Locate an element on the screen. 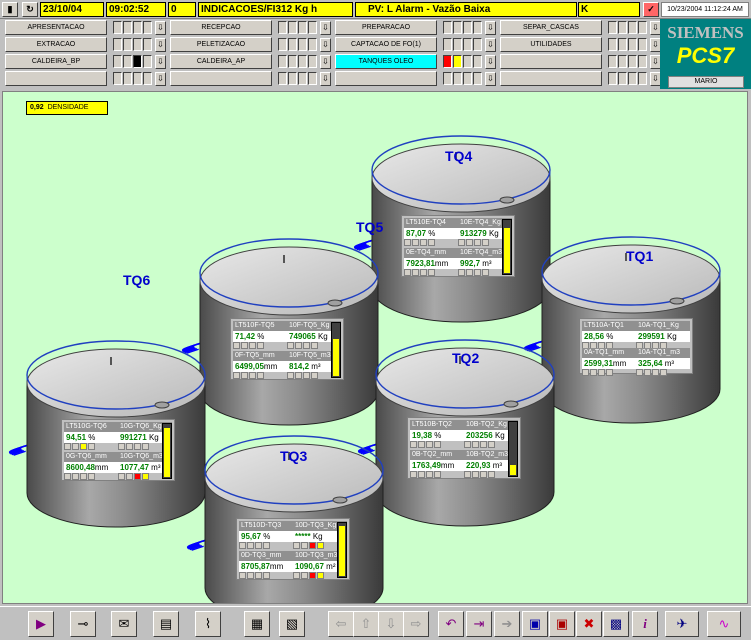  nav-apresentacao-button: APRESENTACAO is located at coordinates (56, 27).